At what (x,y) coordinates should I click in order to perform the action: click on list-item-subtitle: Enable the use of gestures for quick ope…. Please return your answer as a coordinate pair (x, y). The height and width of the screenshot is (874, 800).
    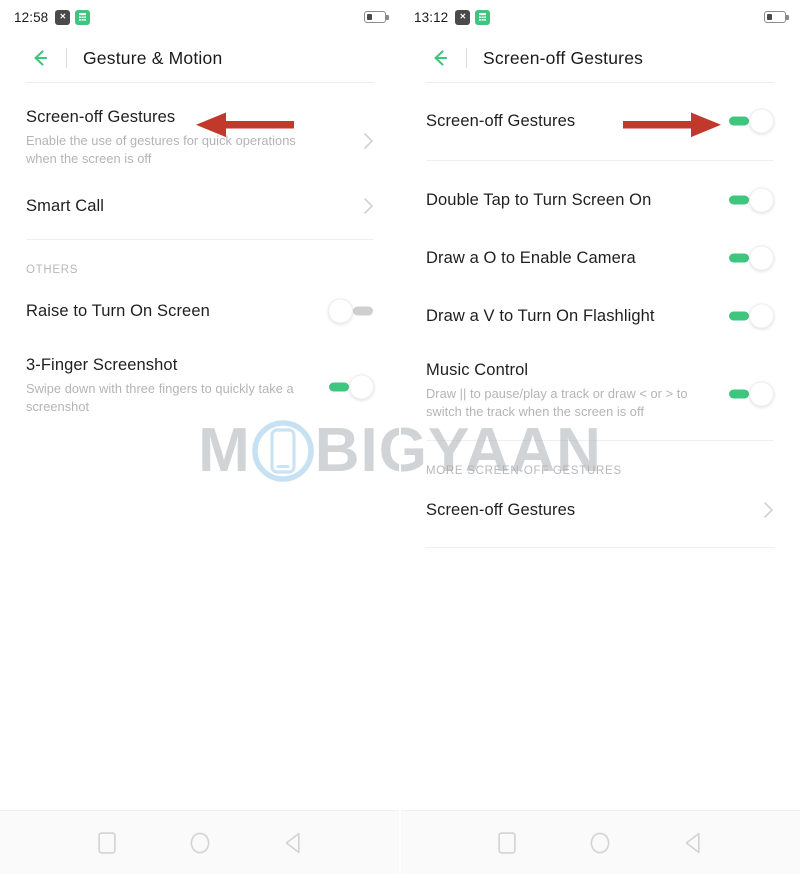
    Looking at the image, I should click on (161, 150).